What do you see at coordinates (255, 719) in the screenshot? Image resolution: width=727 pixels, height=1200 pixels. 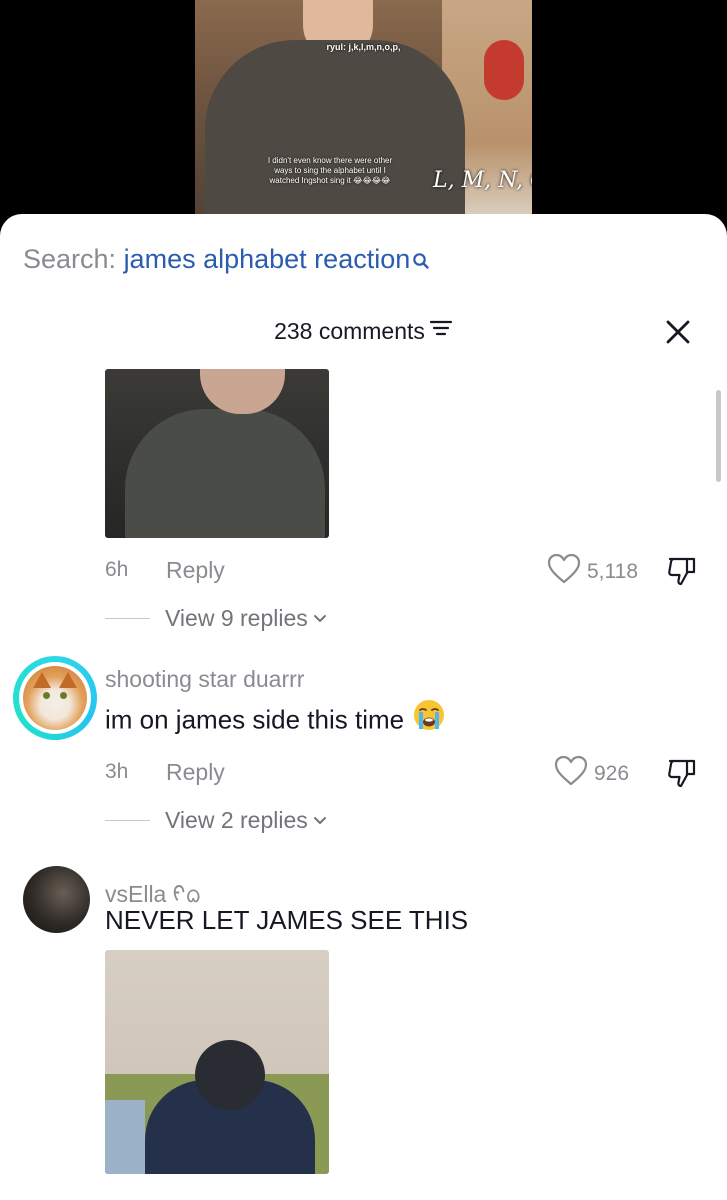 I see `comment-text-body: im on james side this time` at bounding box center [255, 719].